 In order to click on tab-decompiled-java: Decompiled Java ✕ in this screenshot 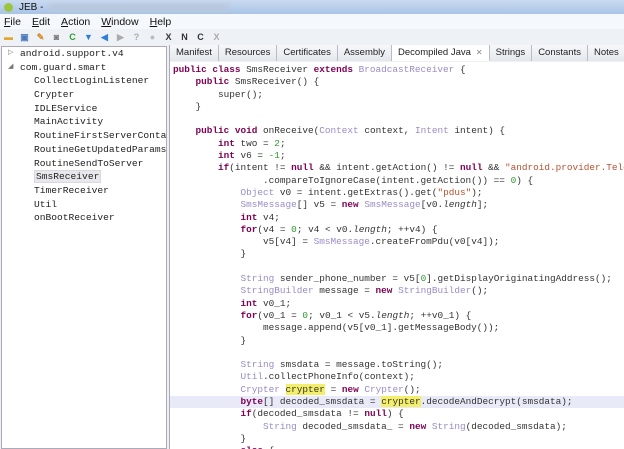, I will do `click(441, 53)`.